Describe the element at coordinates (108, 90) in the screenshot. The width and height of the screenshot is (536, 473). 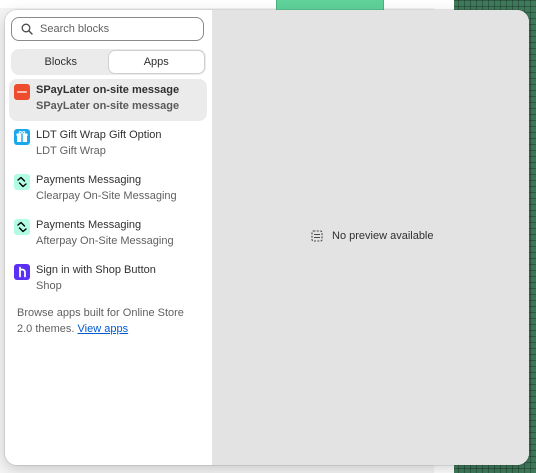
I see `app-block-title: SPayLater on-site message` at that location.